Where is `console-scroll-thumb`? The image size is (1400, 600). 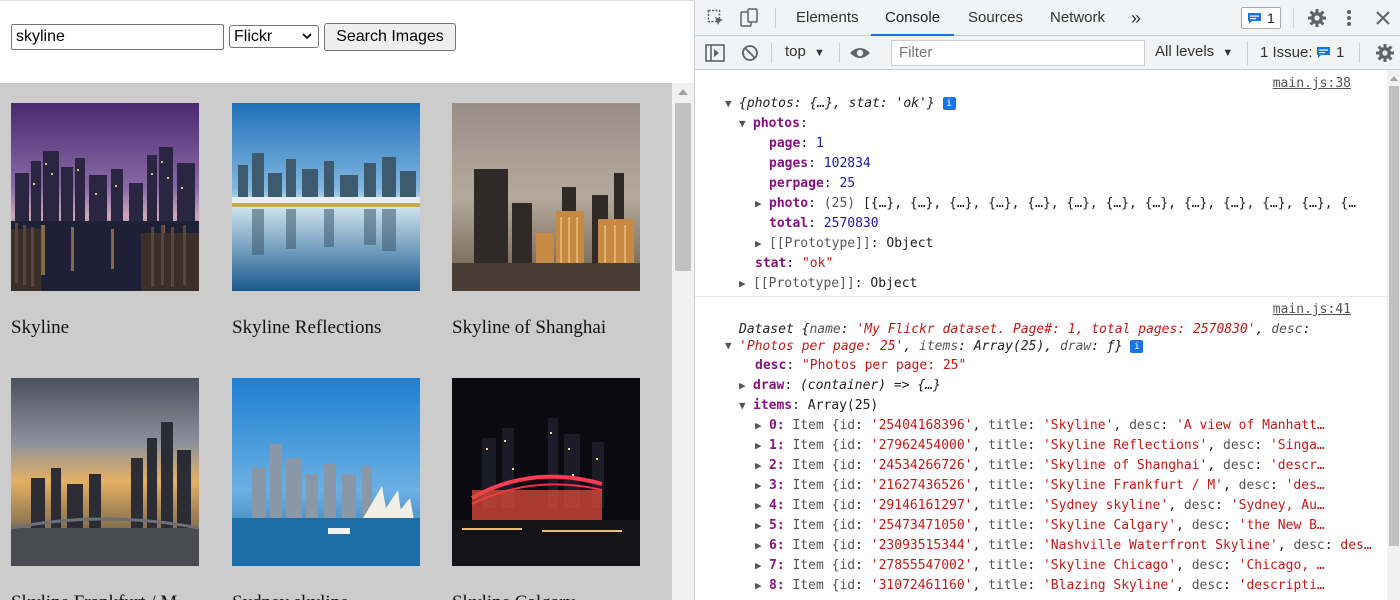 console-scroll-thumb is located at coordinates (1394, 316).